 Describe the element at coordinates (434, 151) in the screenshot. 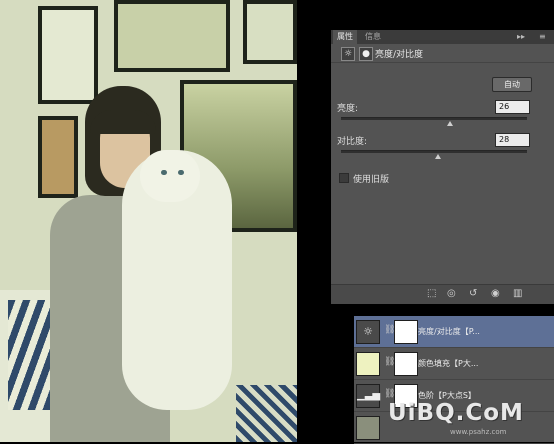

I see `contrast-slider-track` at that location.